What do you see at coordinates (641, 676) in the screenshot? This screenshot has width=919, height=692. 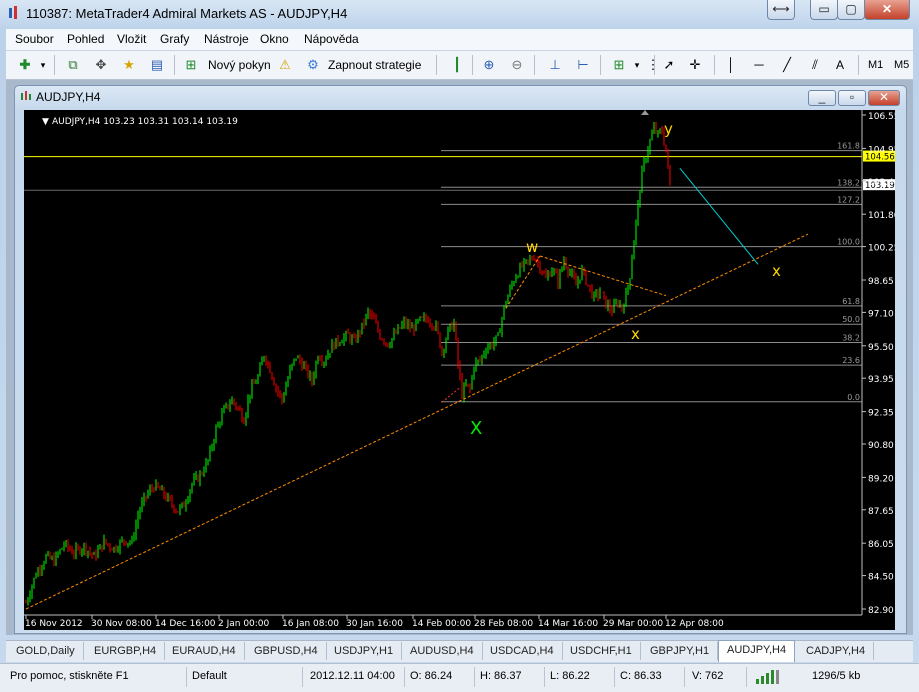 I see `status-close: C: 86.33` at bounding box center [641, 676].